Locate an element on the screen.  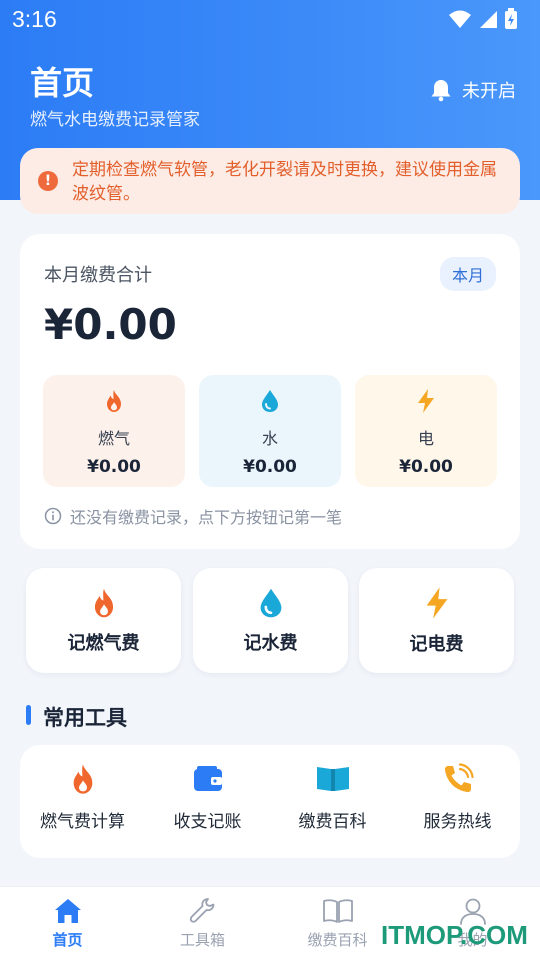
water-label: 水 is located at coordinates (269, 438).